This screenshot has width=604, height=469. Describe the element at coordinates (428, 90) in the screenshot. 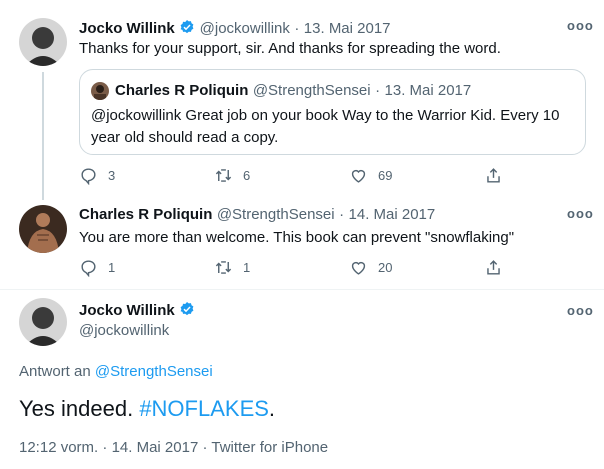

I see `quote-date: 13. Mai 2017` at that location.